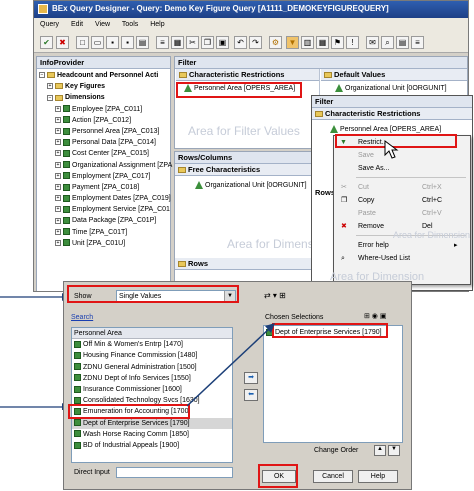 The width and height of the screenshot is (474, 491). What do you see at coordinates (402, 42) in the screenshot?
I see `documents-icon: ▤` at bounding box center [402, 42].